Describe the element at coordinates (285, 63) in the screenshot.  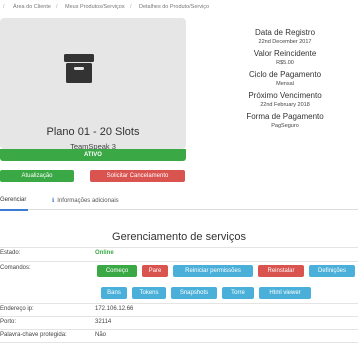
I see `recurring-amount-value: R$5.00` at that location.